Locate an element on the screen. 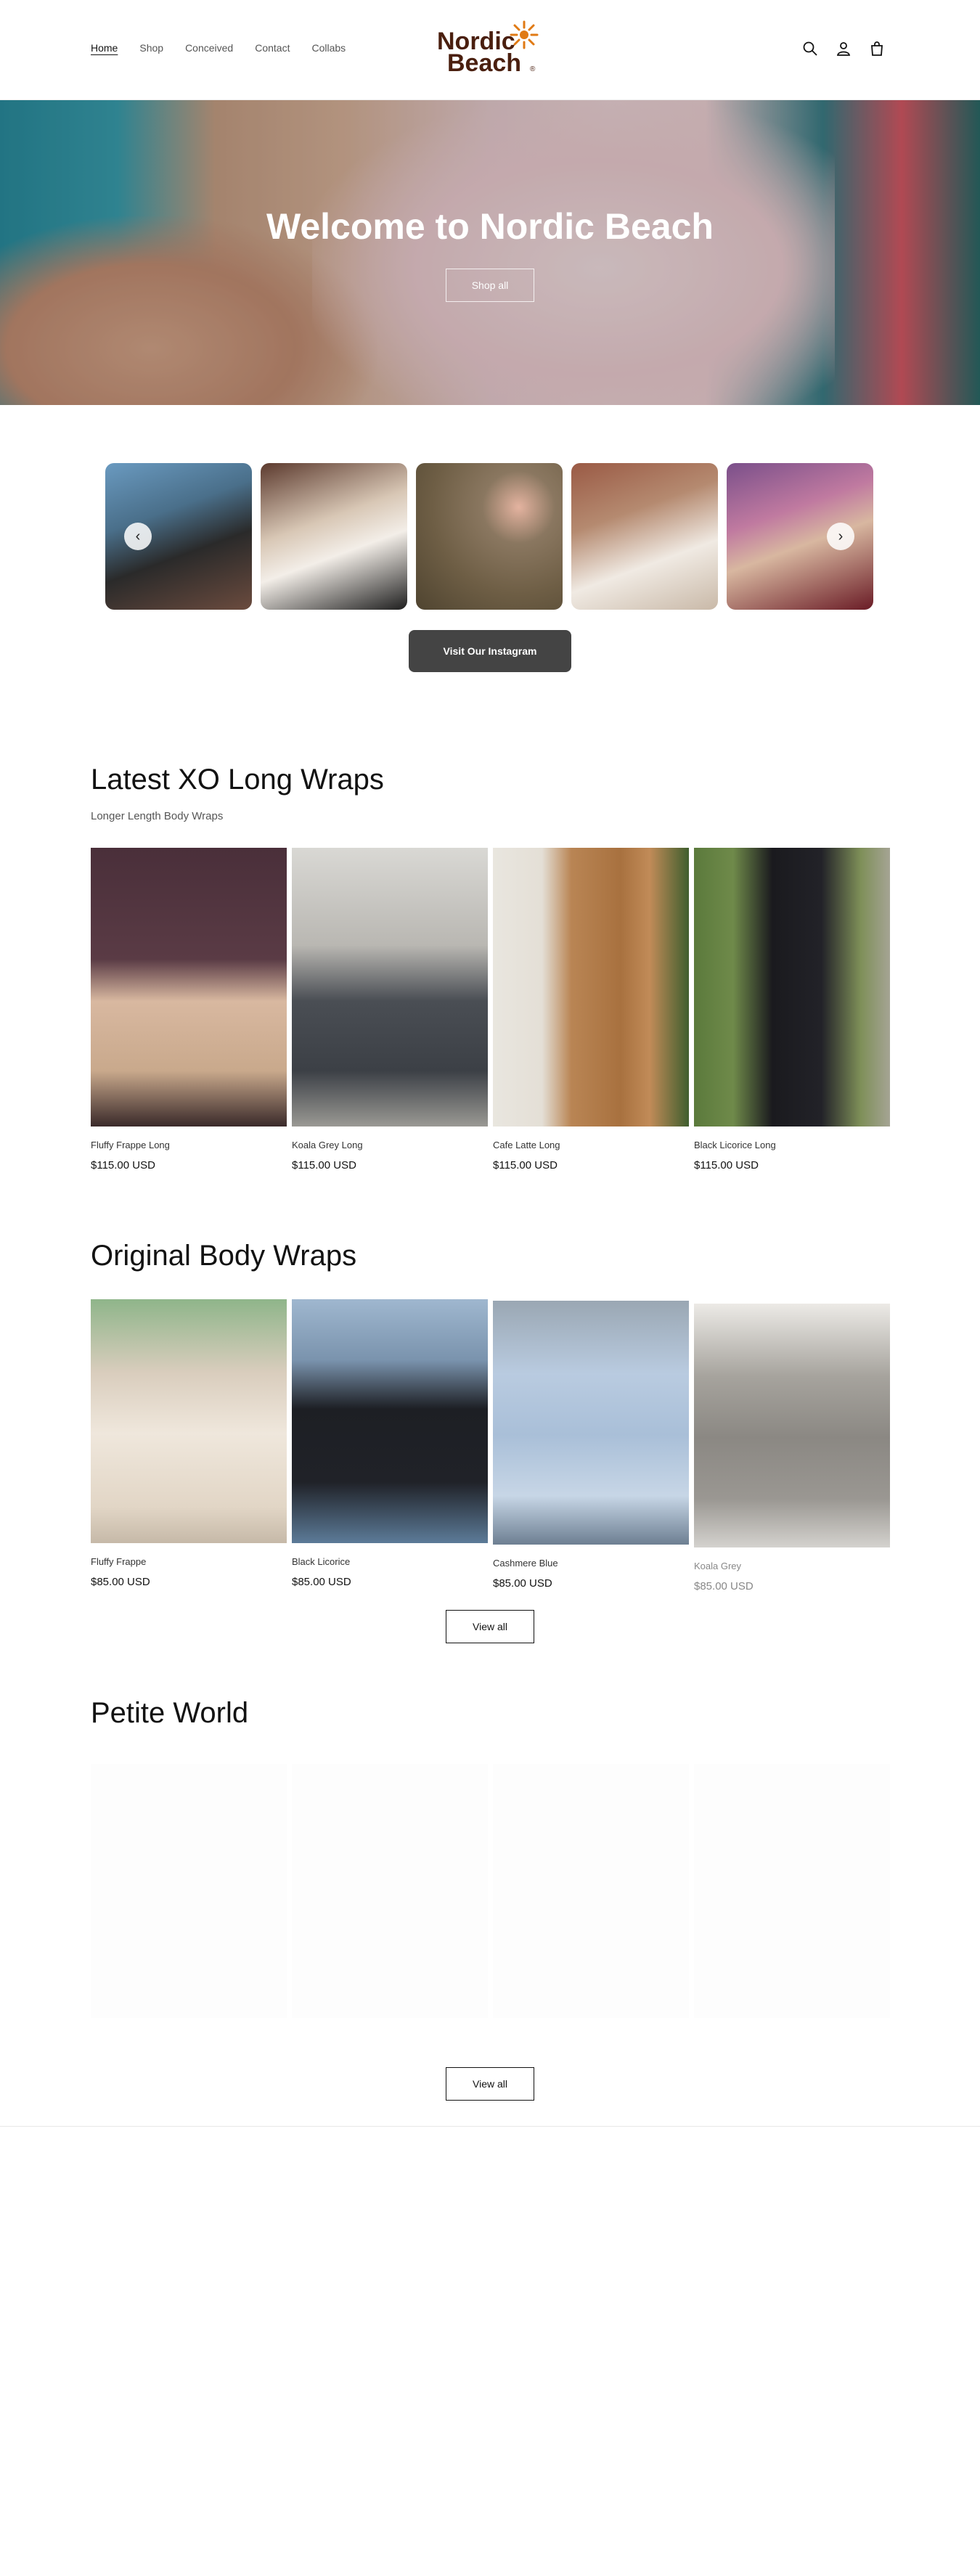  product-card: Fluffy Frappe Long $115.00 USD is located at coordinates (189, 1010).